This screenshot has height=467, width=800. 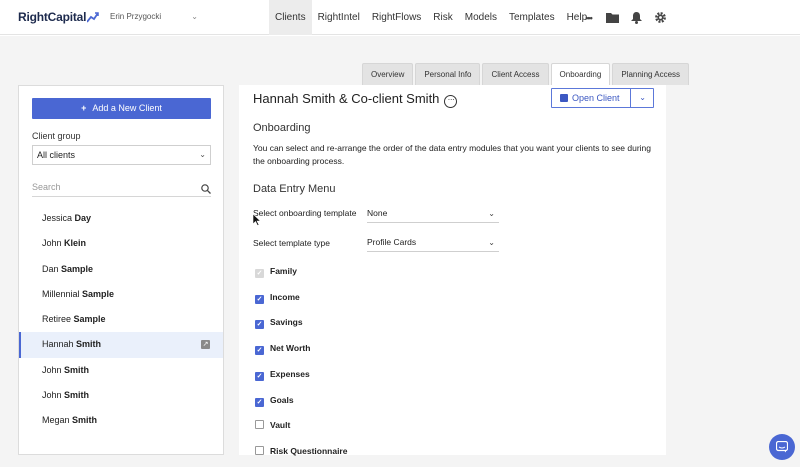 What do you see at coordinates (56, 136) in the screenshot?
I see `client-group-label: Client group` at bounding box center [56, 136].